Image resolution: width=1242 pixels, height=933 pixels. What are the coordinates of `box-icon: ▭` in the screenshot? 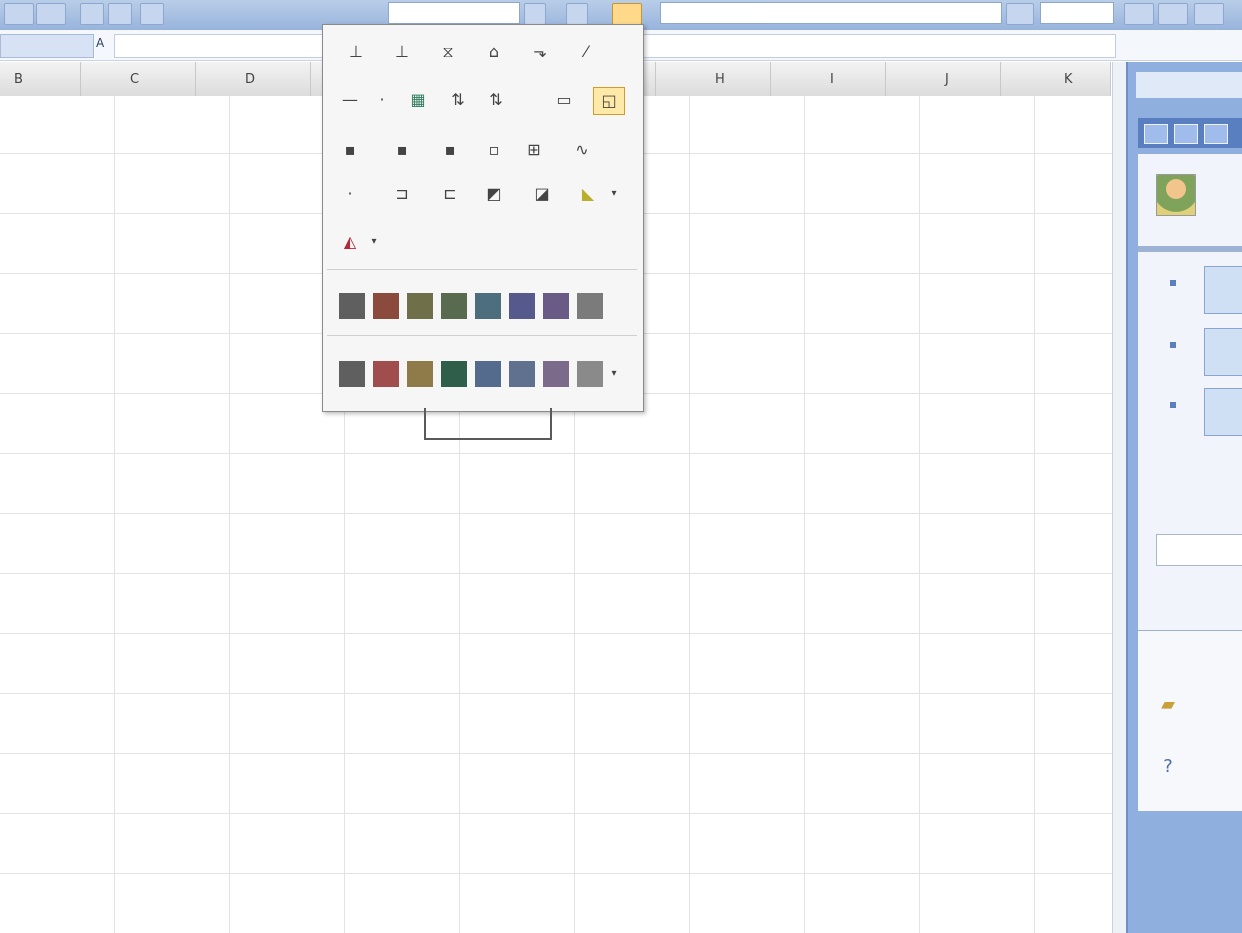 It's located at (564, 100).